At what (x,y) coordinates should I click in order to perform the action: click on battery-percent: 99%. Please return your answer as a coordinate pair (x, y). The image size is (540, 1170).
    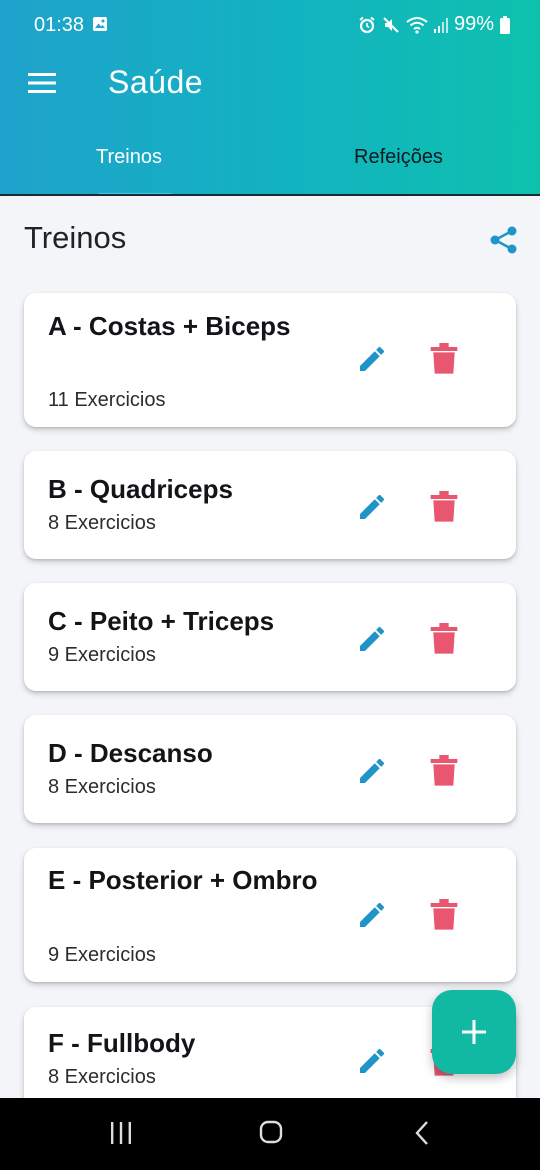
    Looking at the image, I should click on (473, 24).